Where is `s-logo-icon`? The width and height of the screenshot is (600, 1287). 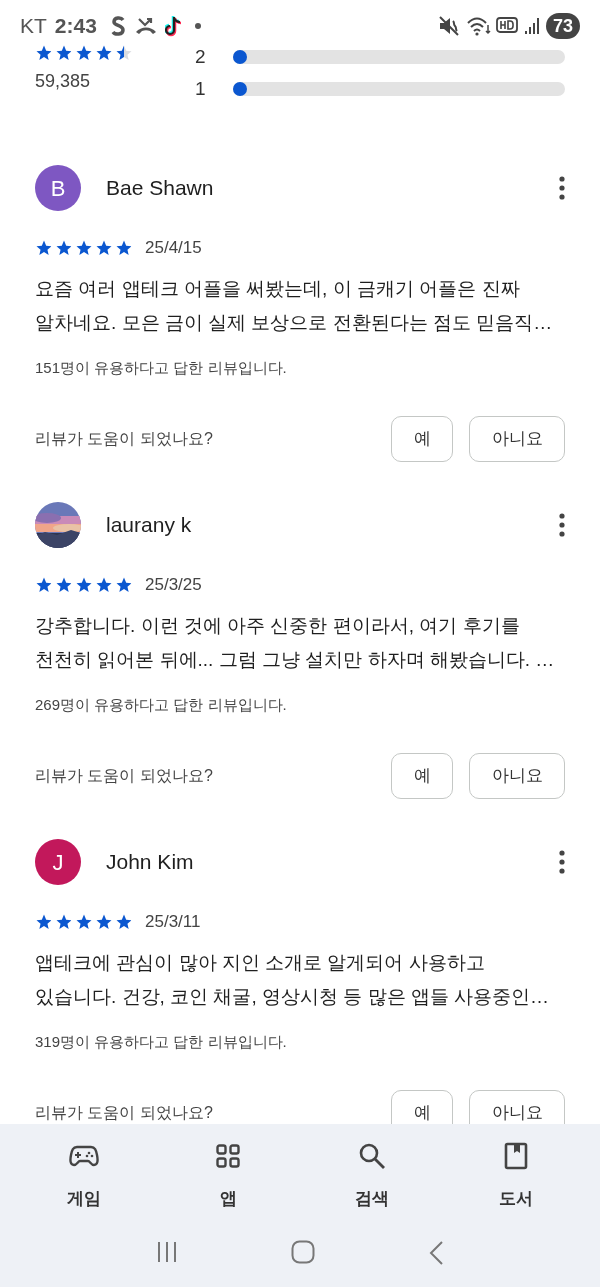 s-logo-icon is located at coordinates (117, 26).